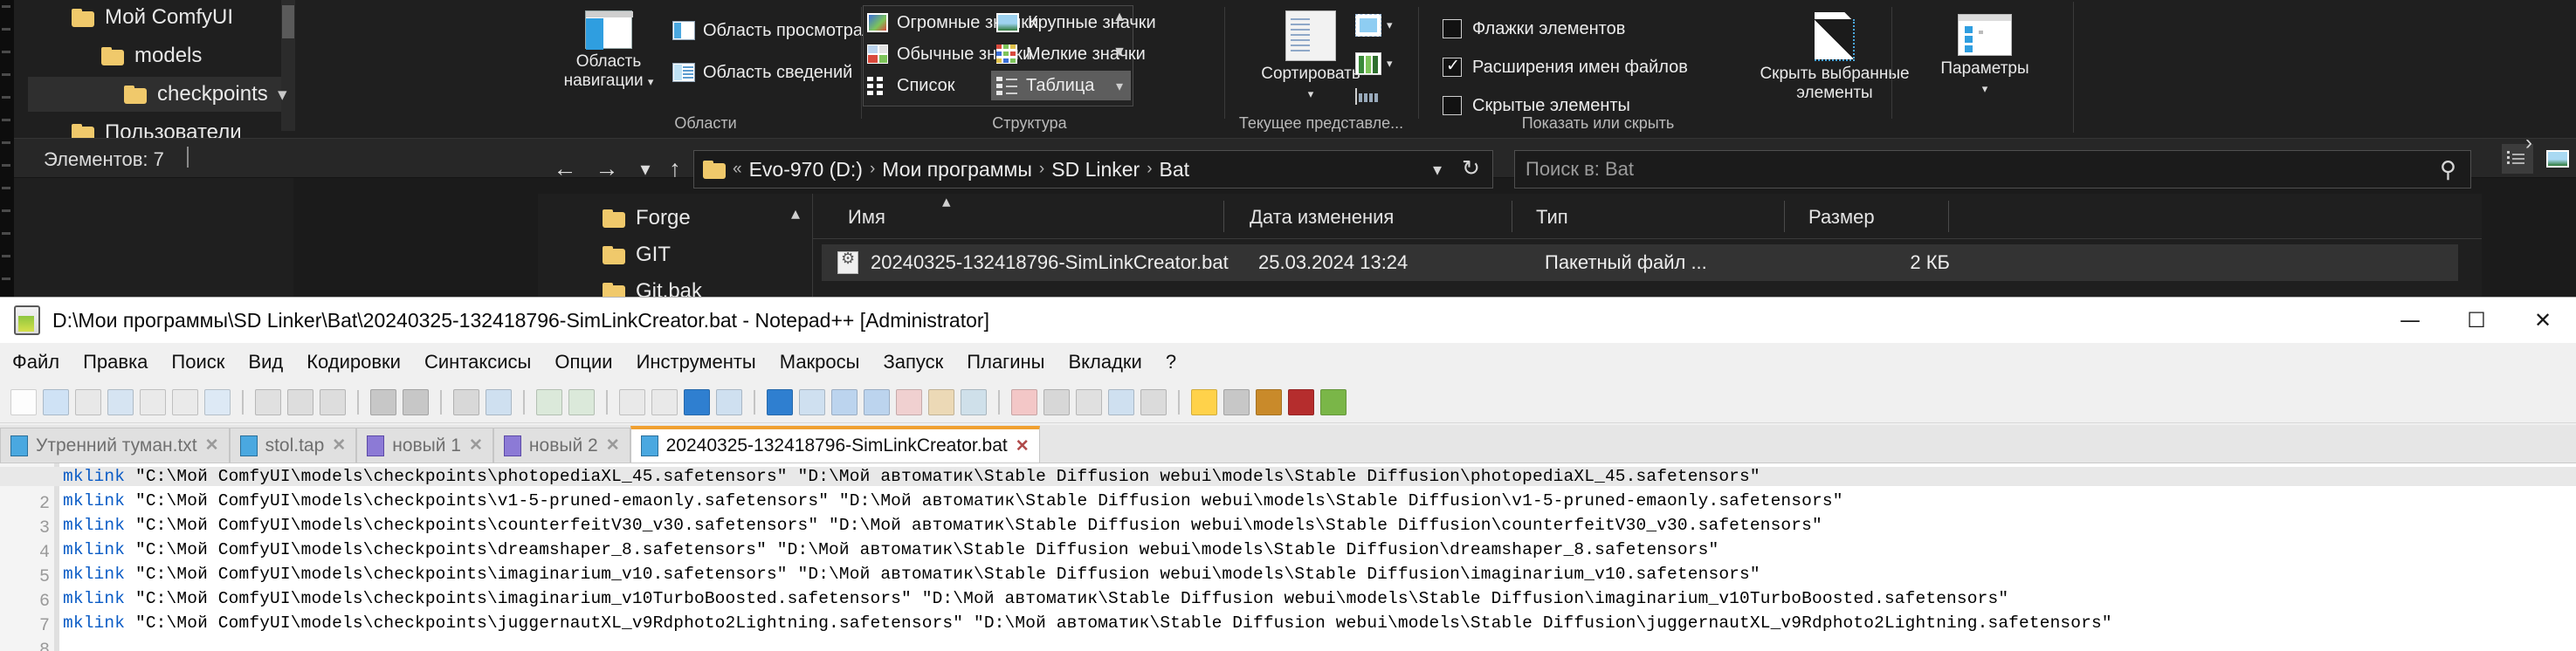  I want to click on checkbox-file-extensions: Расширения имен файлов, so click(1565, 67).